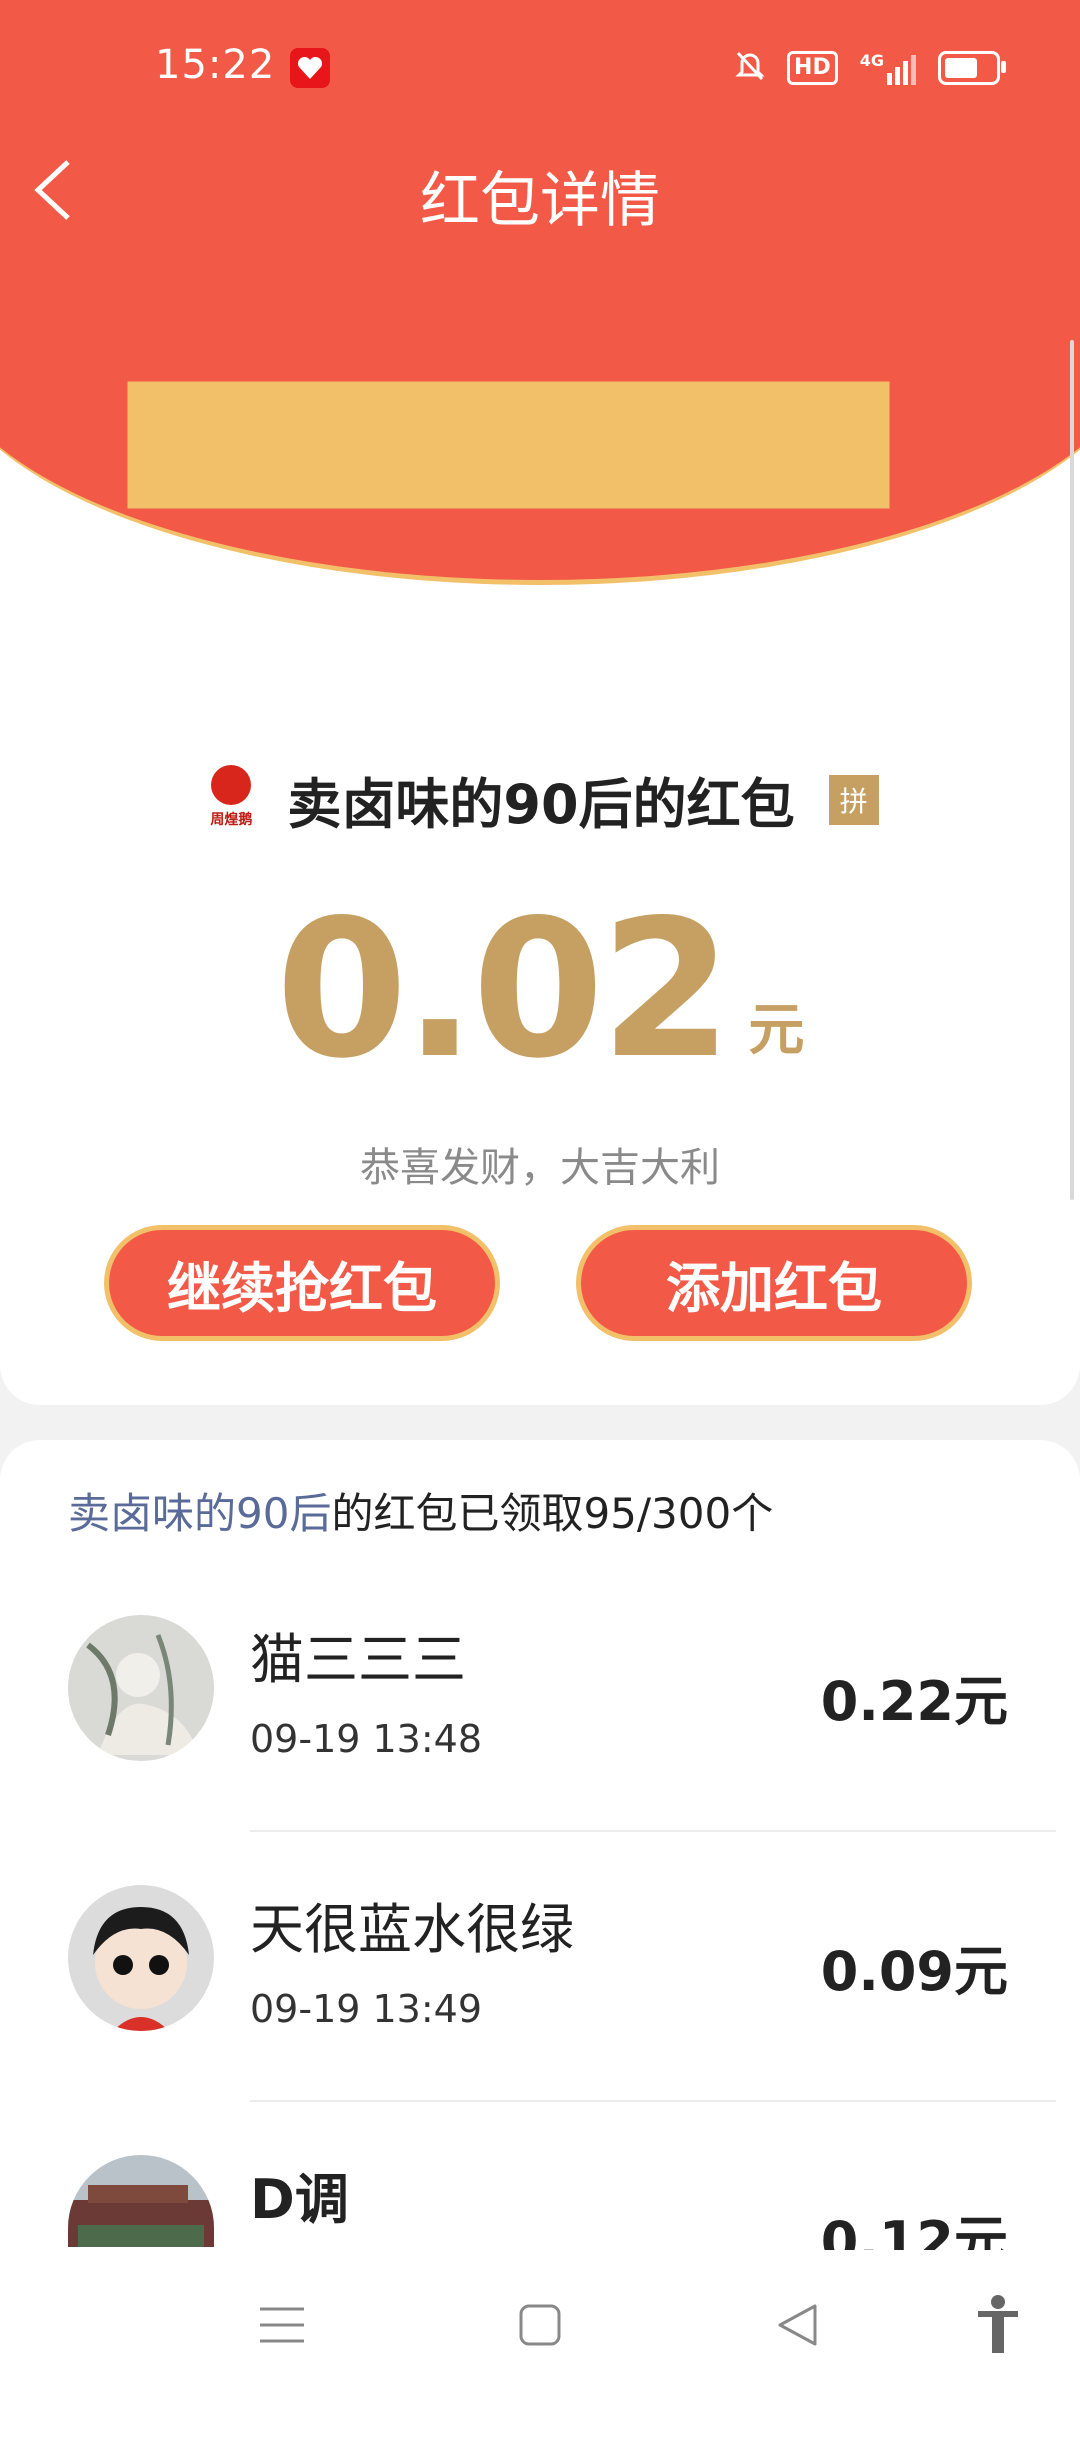 Image resolution: width=1080 pixels, height=2440 pixels. Describe the element at coordinates (540, 1168) in the screenshot. I see `blessing-text: 恭喜发财，大吉大利` at that location.